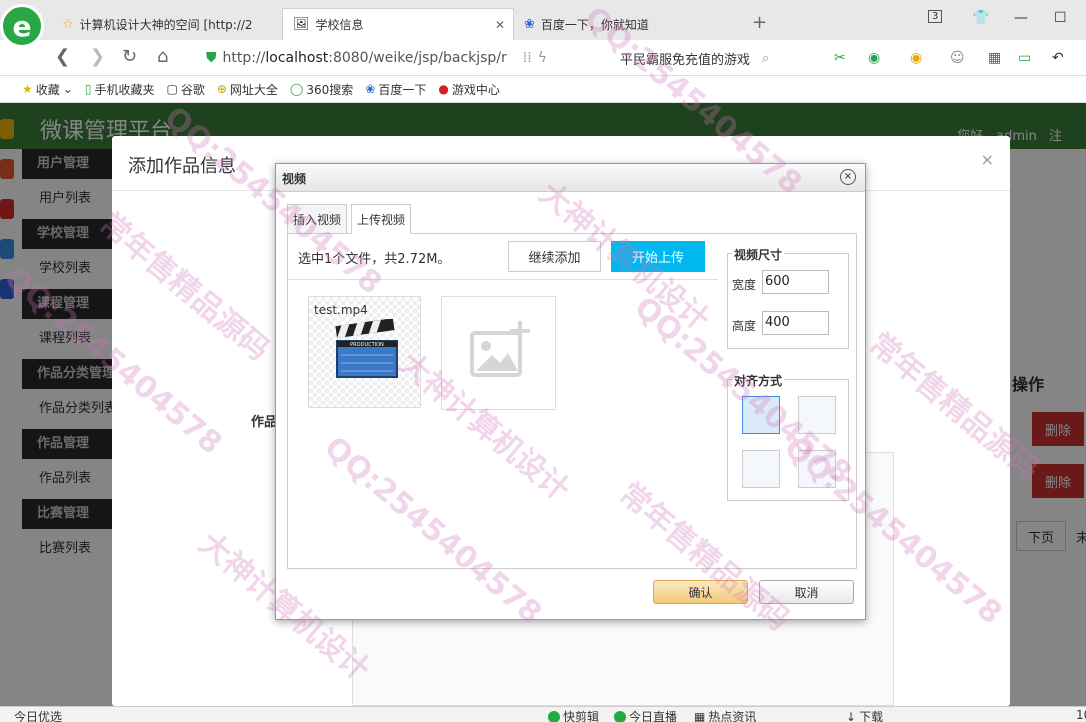 The width and height of the screenshot is (1086, 722). What do you see at coordinates (725, 715) in the screenshot?
I see `status-item: ▦ 热点资讯` at bounding box center [725, 715].